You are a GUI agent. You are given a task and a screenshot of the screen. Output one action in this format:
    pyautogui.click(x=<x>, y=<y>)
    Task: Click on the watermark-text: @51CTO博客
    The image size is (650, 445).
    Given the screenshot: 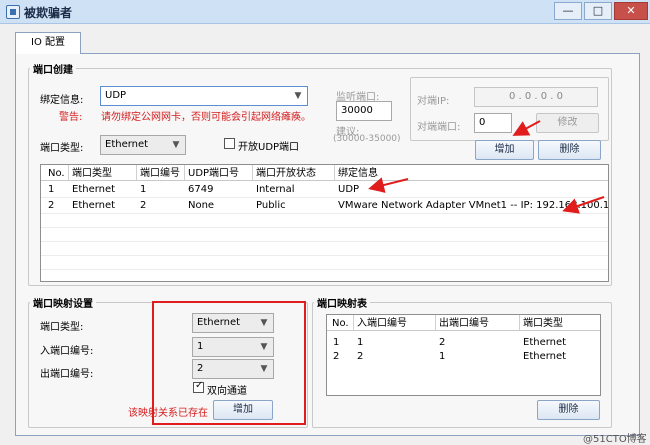 What is the action you would take?
    pyautogui.click(x=615, y=439)
    